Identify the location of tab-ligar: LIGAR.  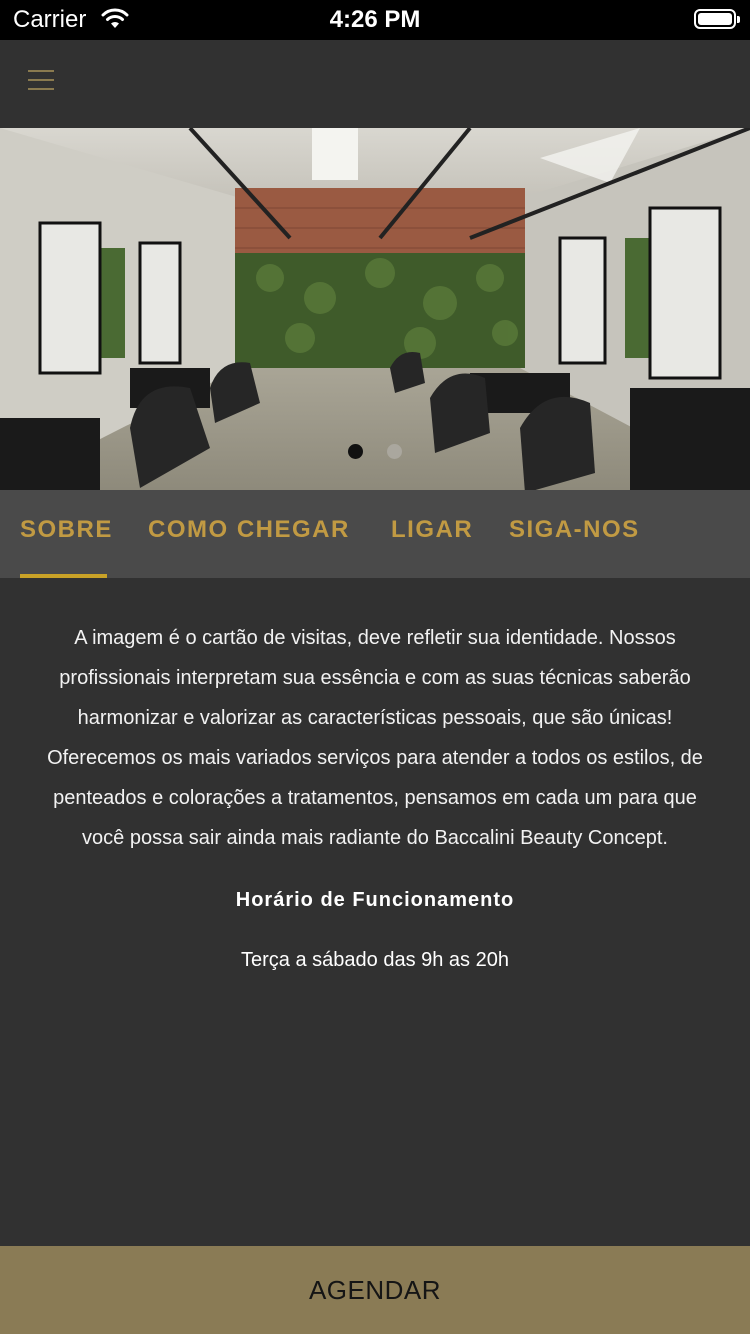
(432, 530).